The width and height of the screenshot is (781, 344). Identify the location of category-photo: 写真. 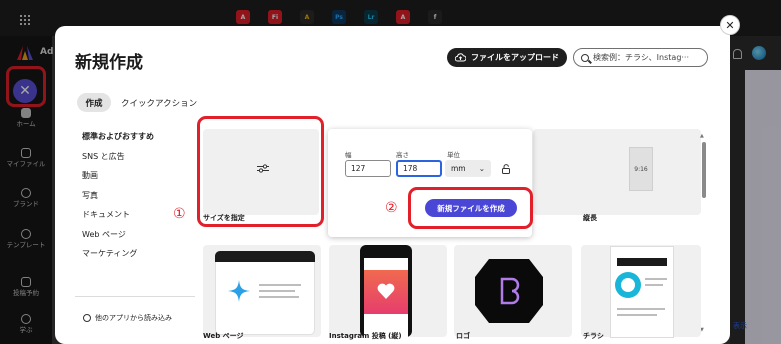
(118, 200).